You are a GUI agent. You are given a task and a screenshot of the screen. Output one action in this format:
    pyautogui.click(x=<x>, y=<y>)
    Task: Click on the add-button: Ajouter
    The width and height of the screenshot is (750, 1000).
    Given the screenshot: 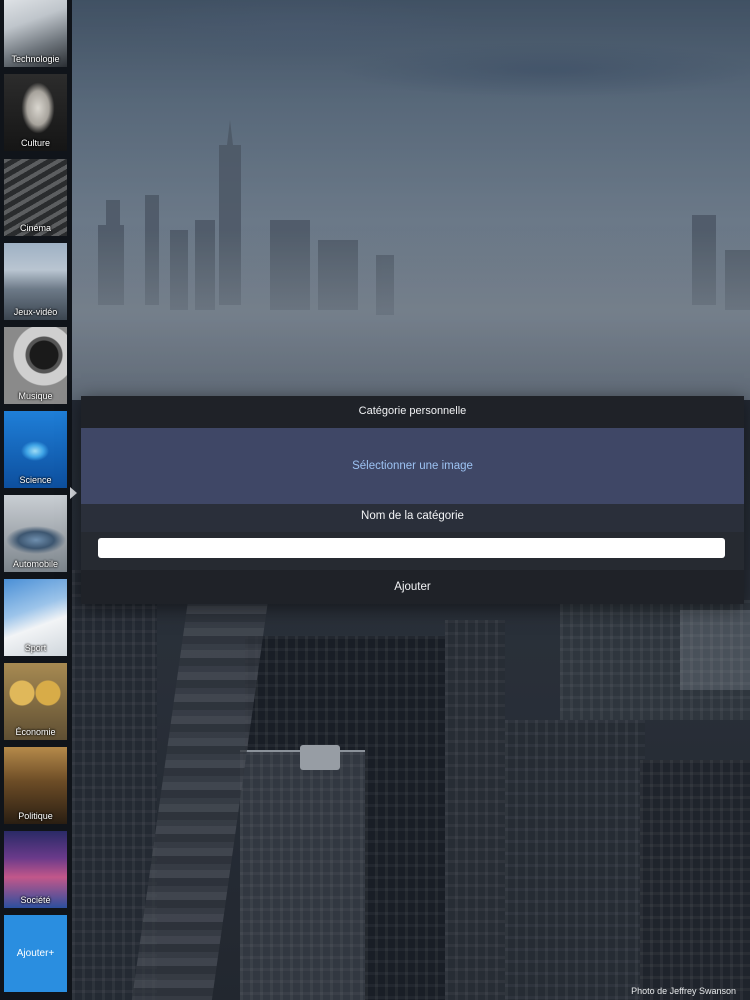 What is the action you would take?
    pyautogui.click(x=412, y=587)
    